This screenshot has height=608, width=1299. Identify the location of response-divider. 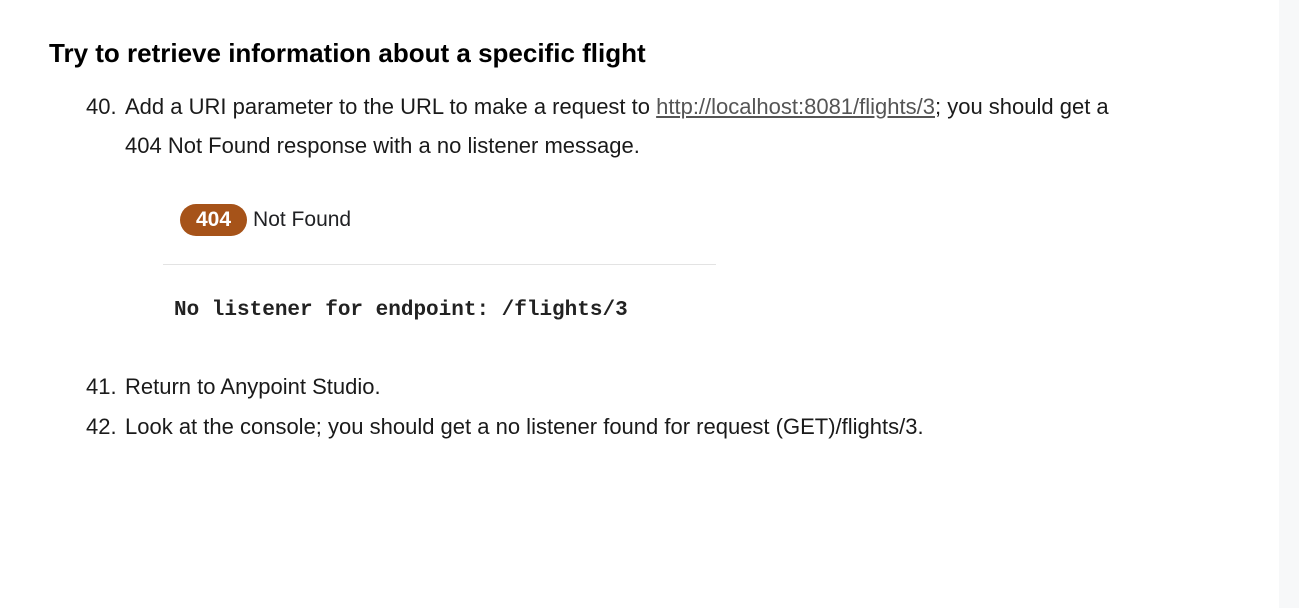
(439, 264).